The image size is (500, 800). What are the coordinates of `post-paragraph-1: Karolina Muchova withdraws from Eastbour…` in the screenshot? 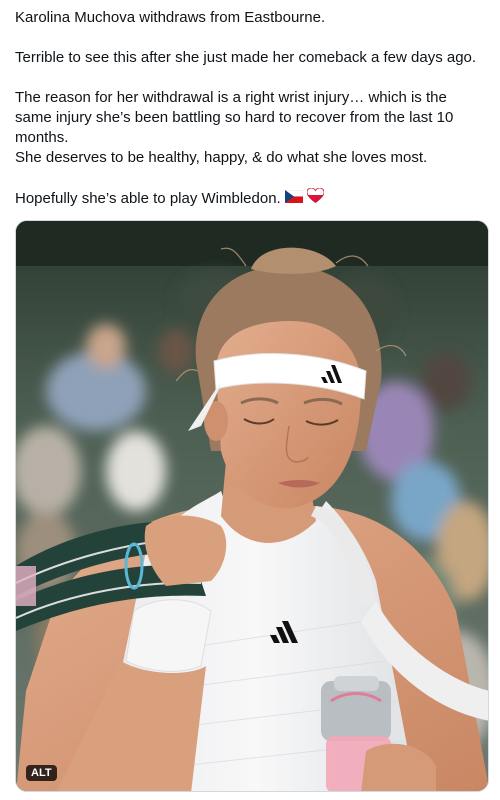 It's located at (170, 17).